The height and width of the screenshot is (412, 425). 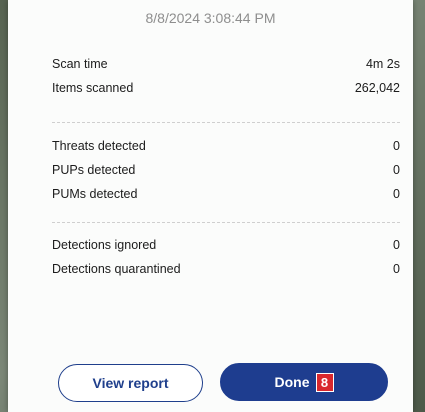 I want to click on detections-ignored-row: Detections ignored 0, so click(x=226, y=248).